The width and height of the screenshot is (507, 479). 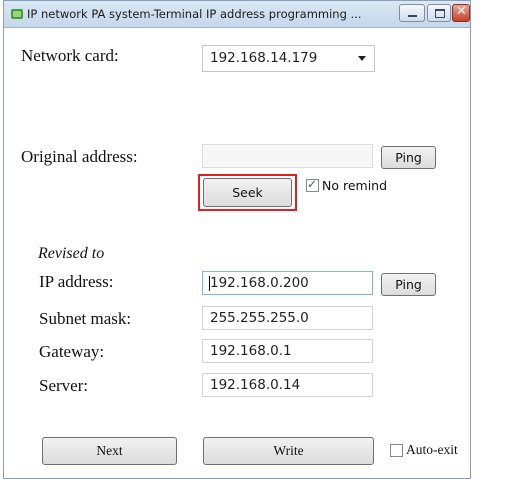 What do you see at coordinates (70, 55) in the screenshot?
I see `network-card-label: Network card:` at bounding box center [70, 55].